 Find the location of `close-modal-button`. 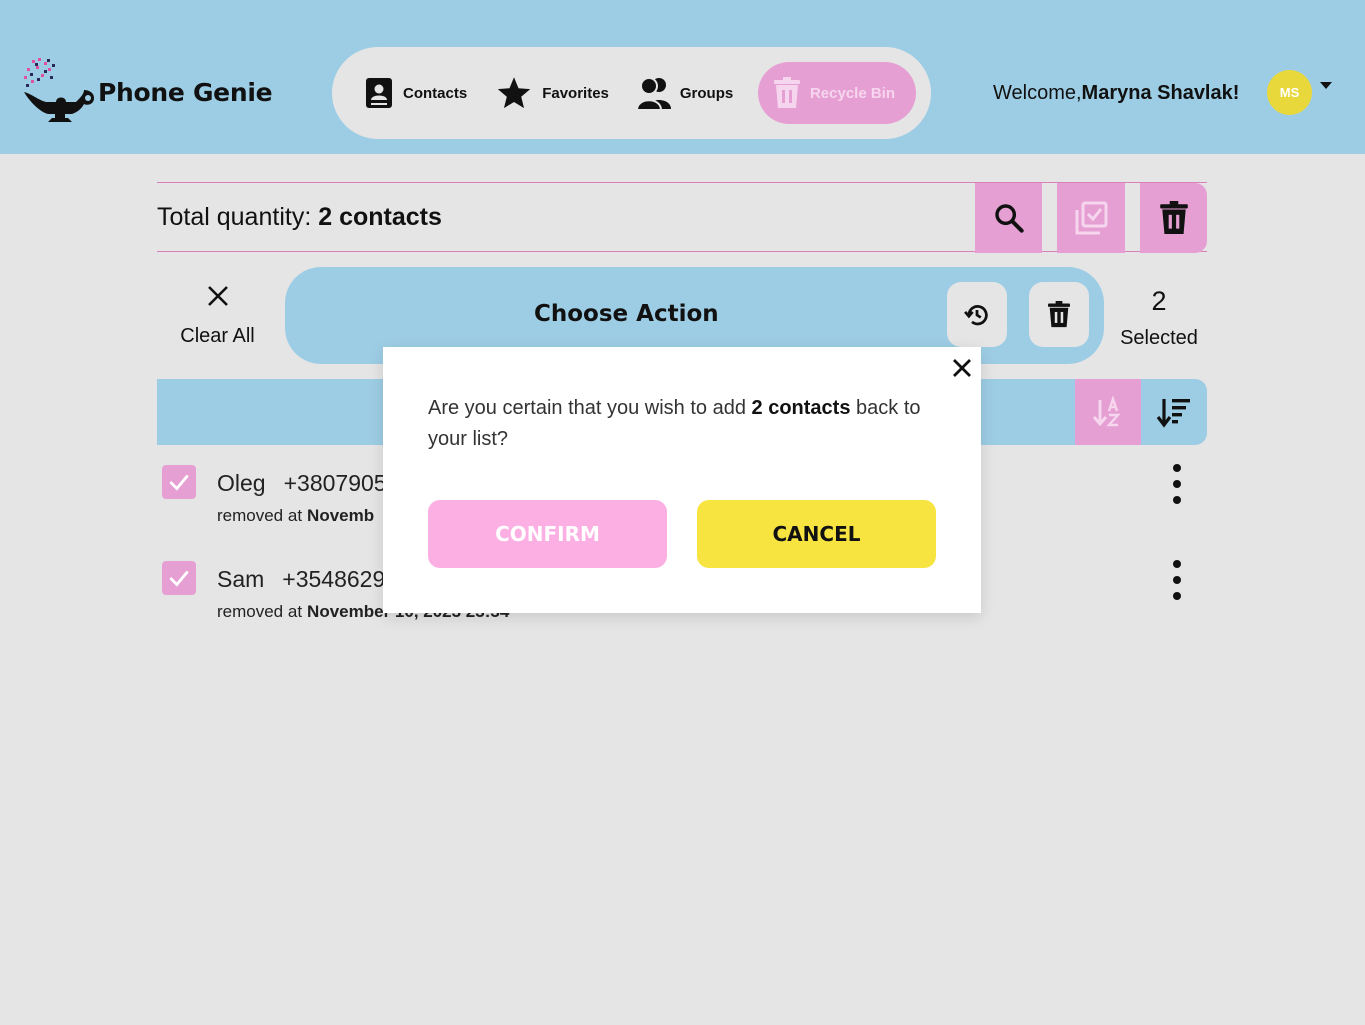

close-modal-button is located at coordinates (962, 368).